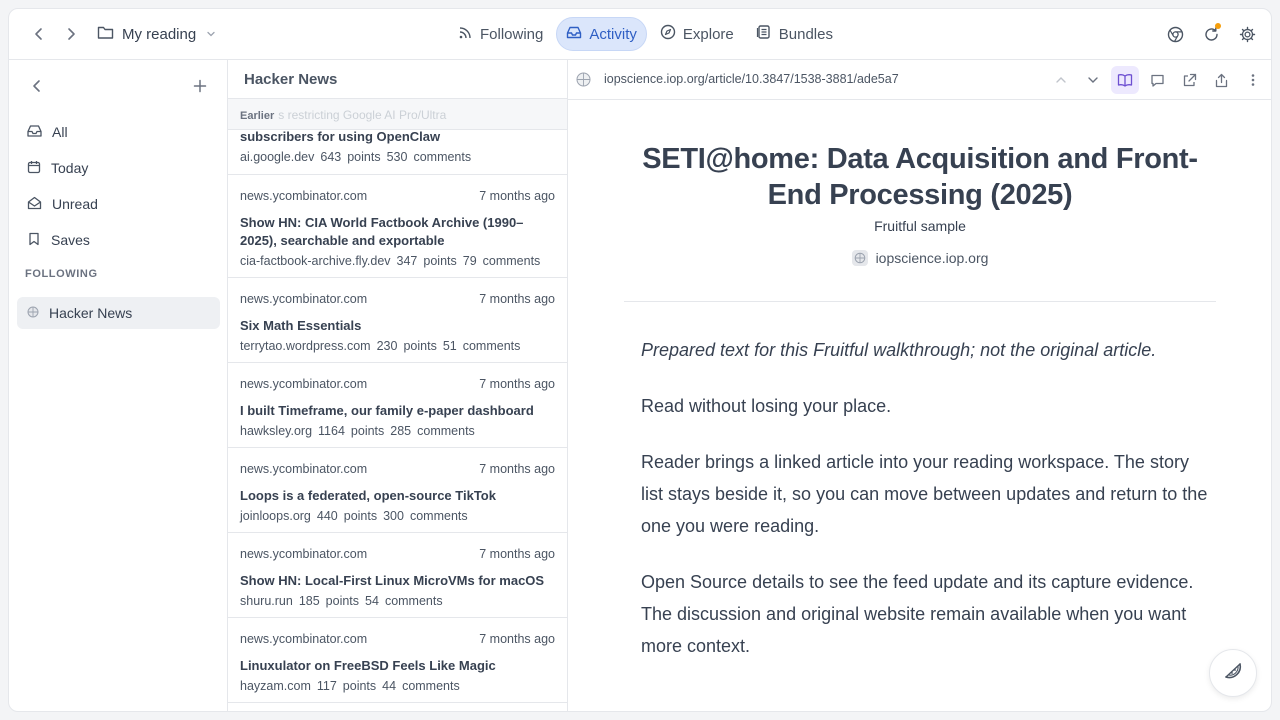  I want to click on tab-explore: Explore, so click(697, 34).